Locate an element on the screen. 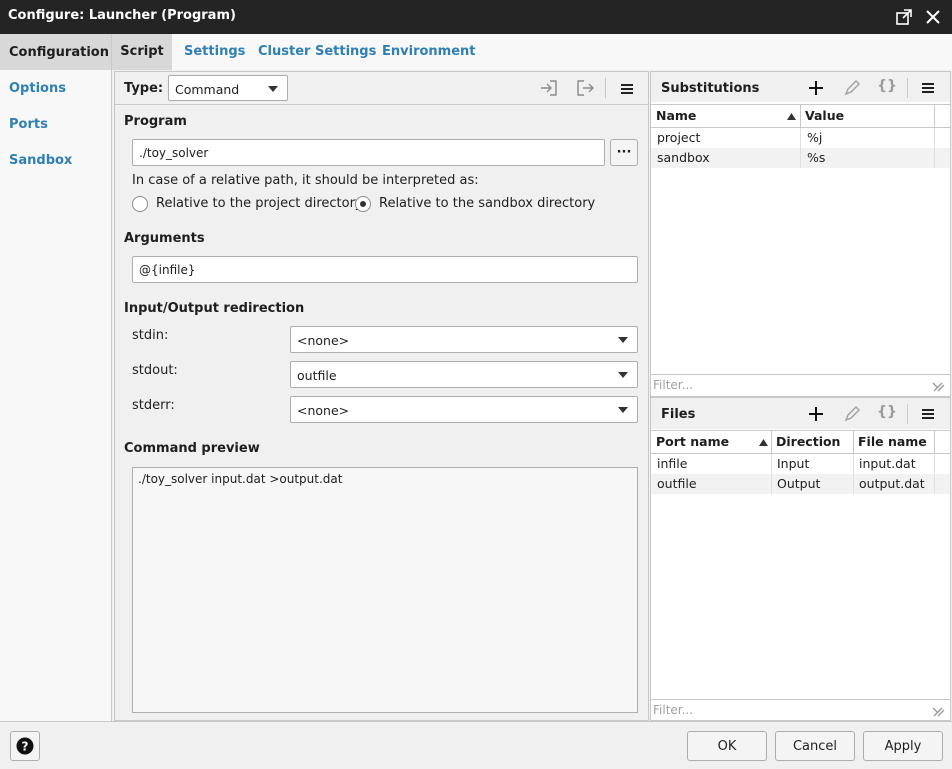 The height and width of the screenshot is (769, 952). browse-button: ··· is located at coordinates (624, 152).